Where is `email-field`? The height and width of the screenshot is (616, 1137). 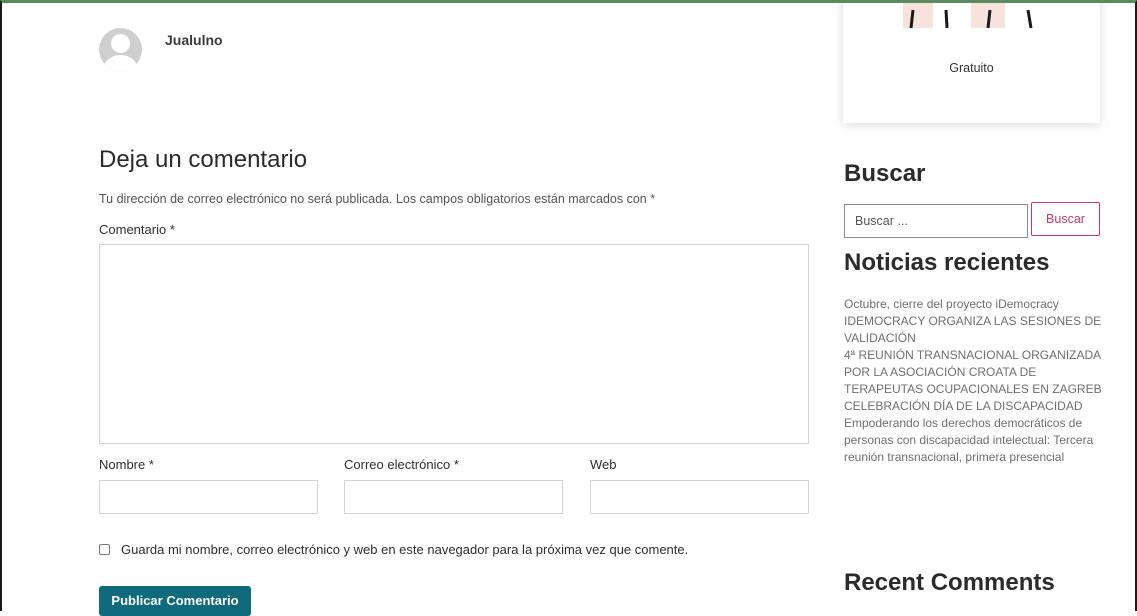 email-field is located at coordinates (453, 497).